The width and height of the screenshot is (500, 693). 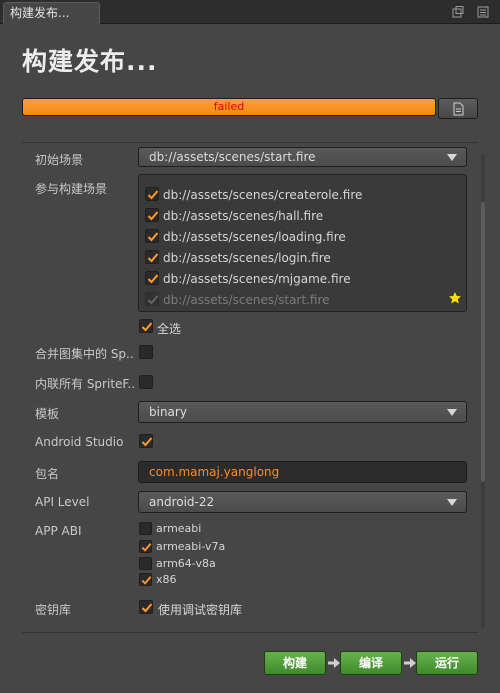 I want to click on build-button: 构建, so click(x=295, y=663).